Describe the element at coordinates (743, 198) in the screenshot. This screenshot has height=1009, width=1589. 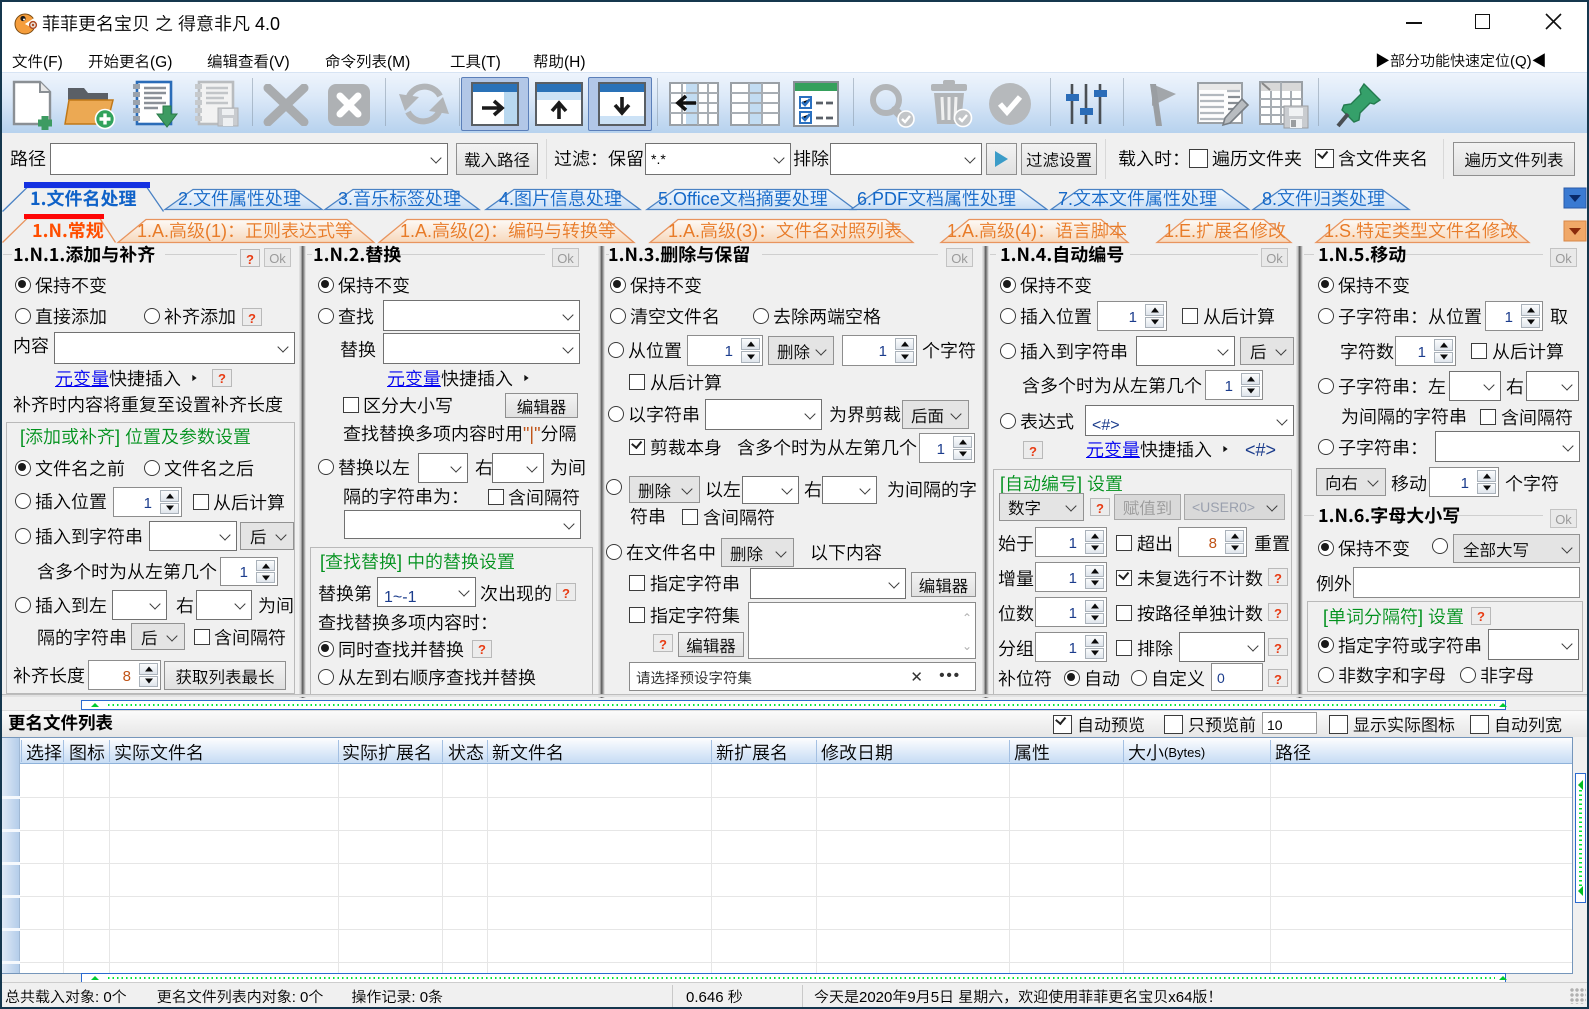
I see `svg-text: 5.Office文档摘要处理` at that location.